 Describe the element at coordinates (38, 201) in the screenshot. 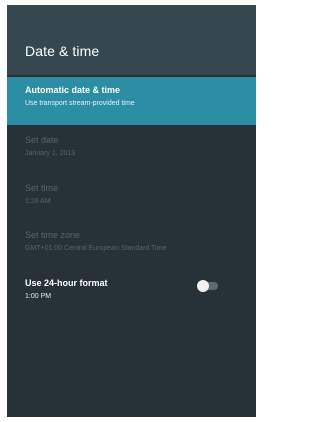

I see `setting-subtitle: 1:28 AM` at that location.